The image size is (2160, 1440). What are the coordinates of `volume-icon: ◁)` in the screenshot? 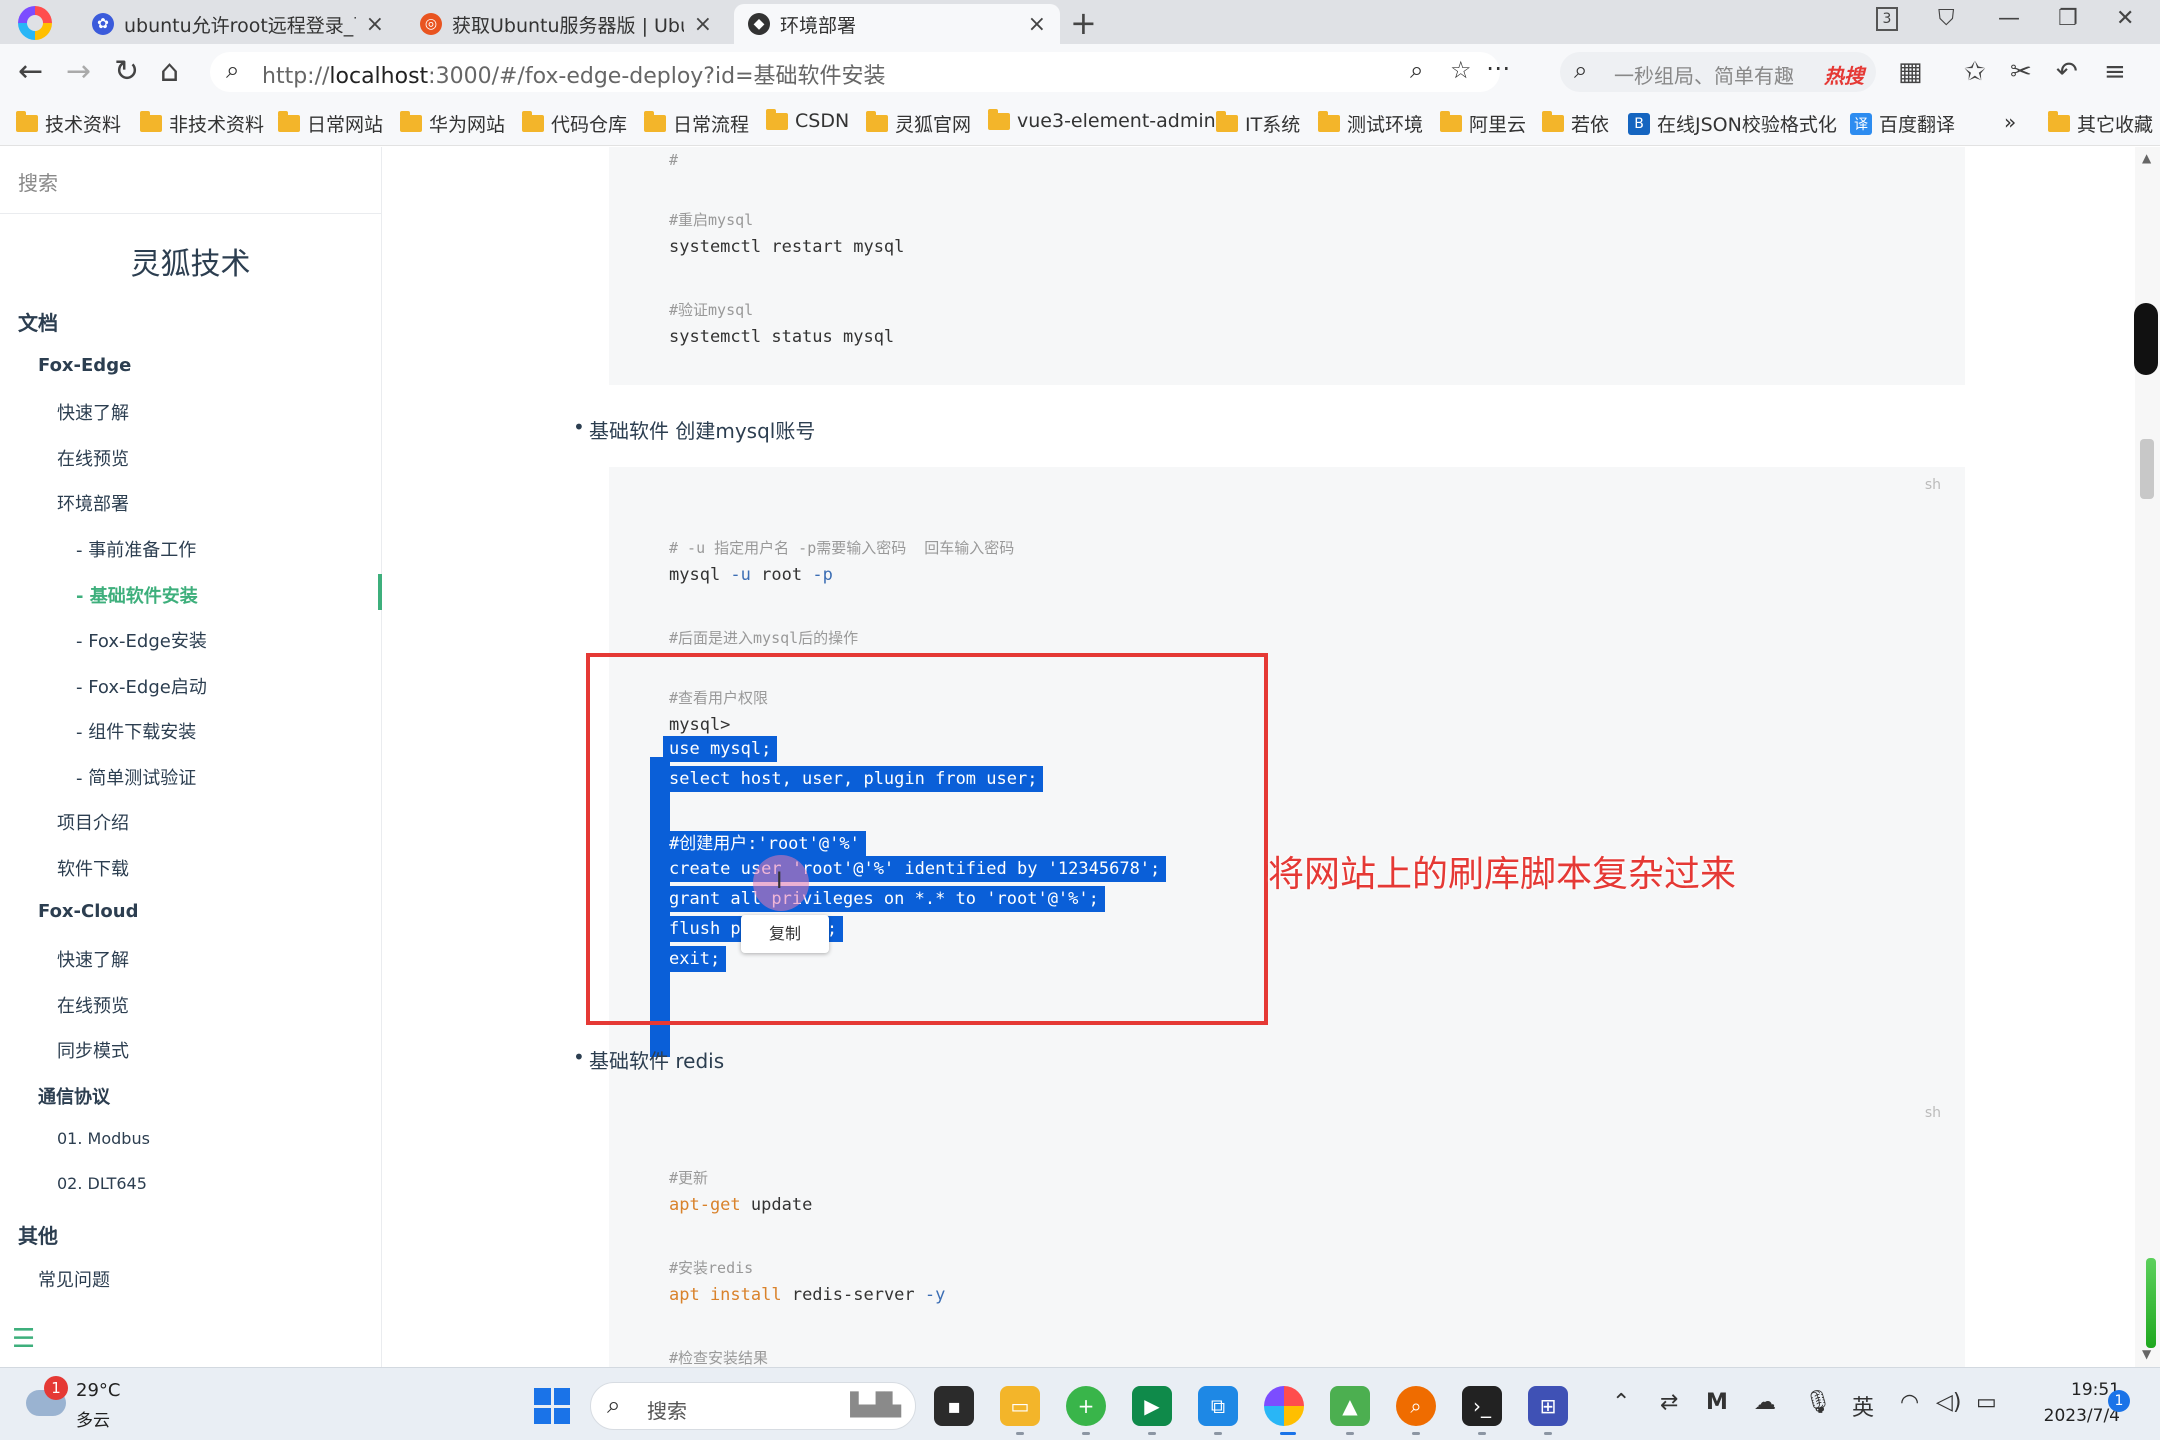 It's located at (1949, 1402).